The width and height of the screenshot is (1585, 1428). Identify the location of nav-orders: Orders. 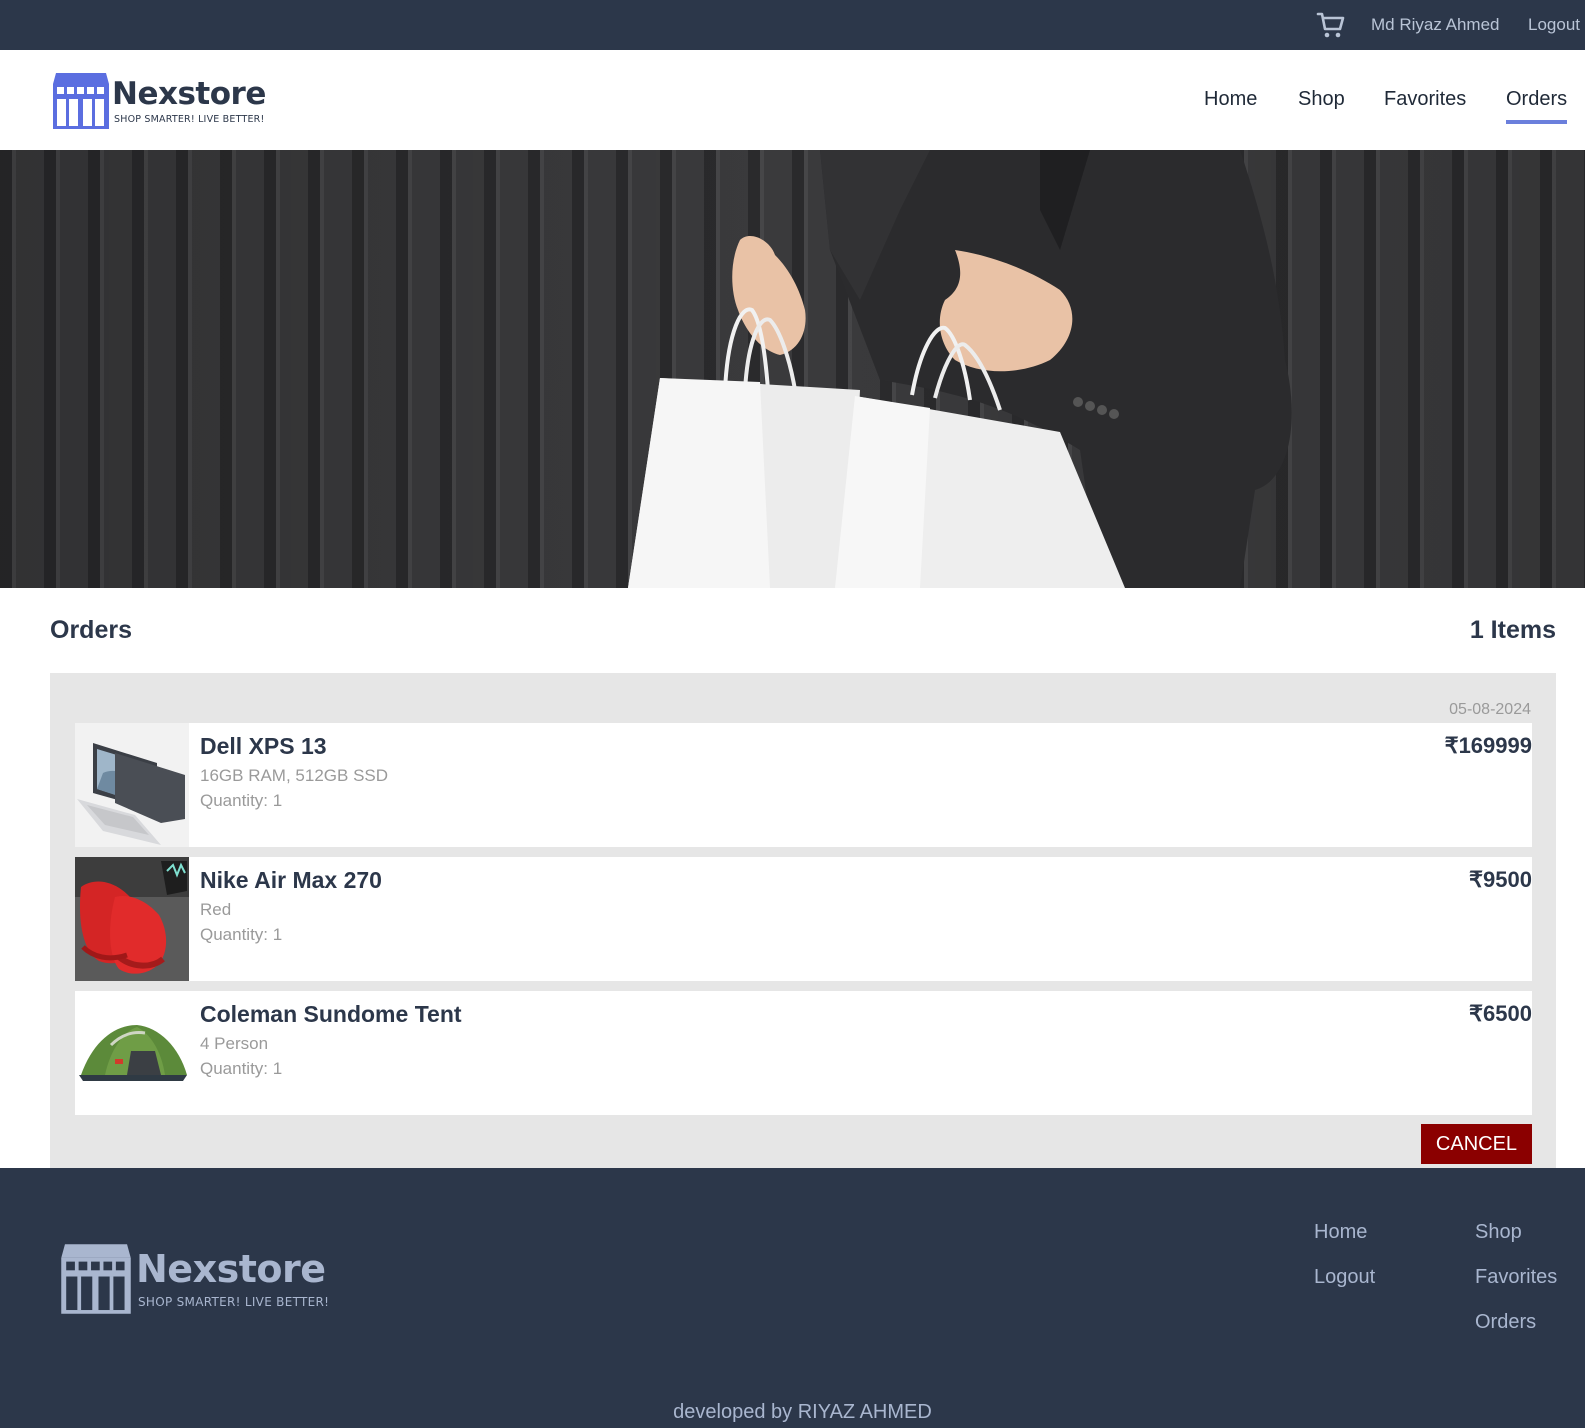
(1536, 99).